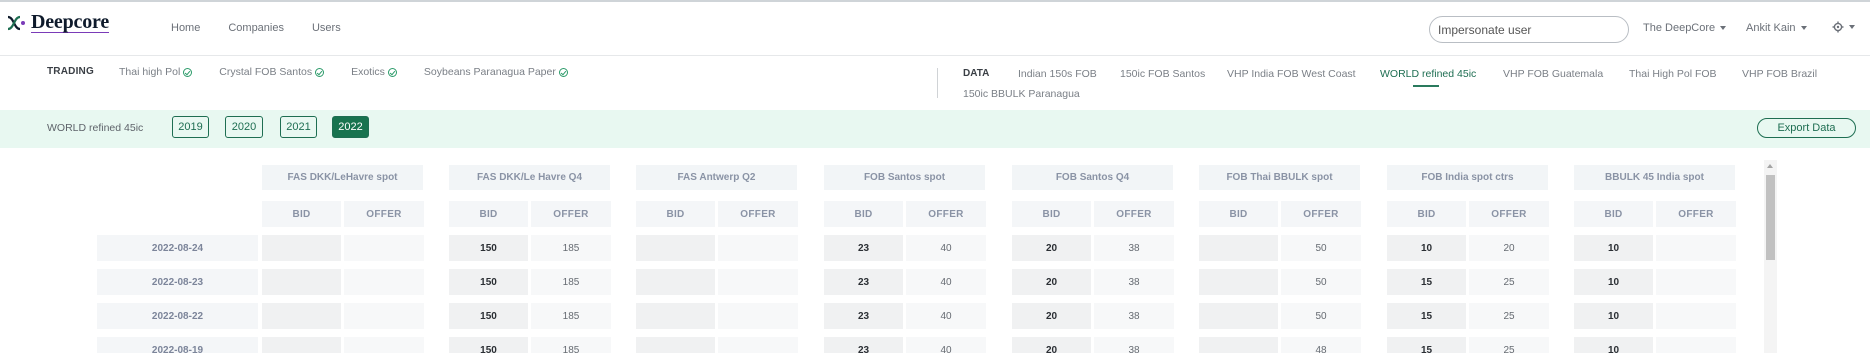 Image resolution: width=1870 pixels, height=353 pixels. I want to click on brand-logo: Deepcore, so click(57, 22).